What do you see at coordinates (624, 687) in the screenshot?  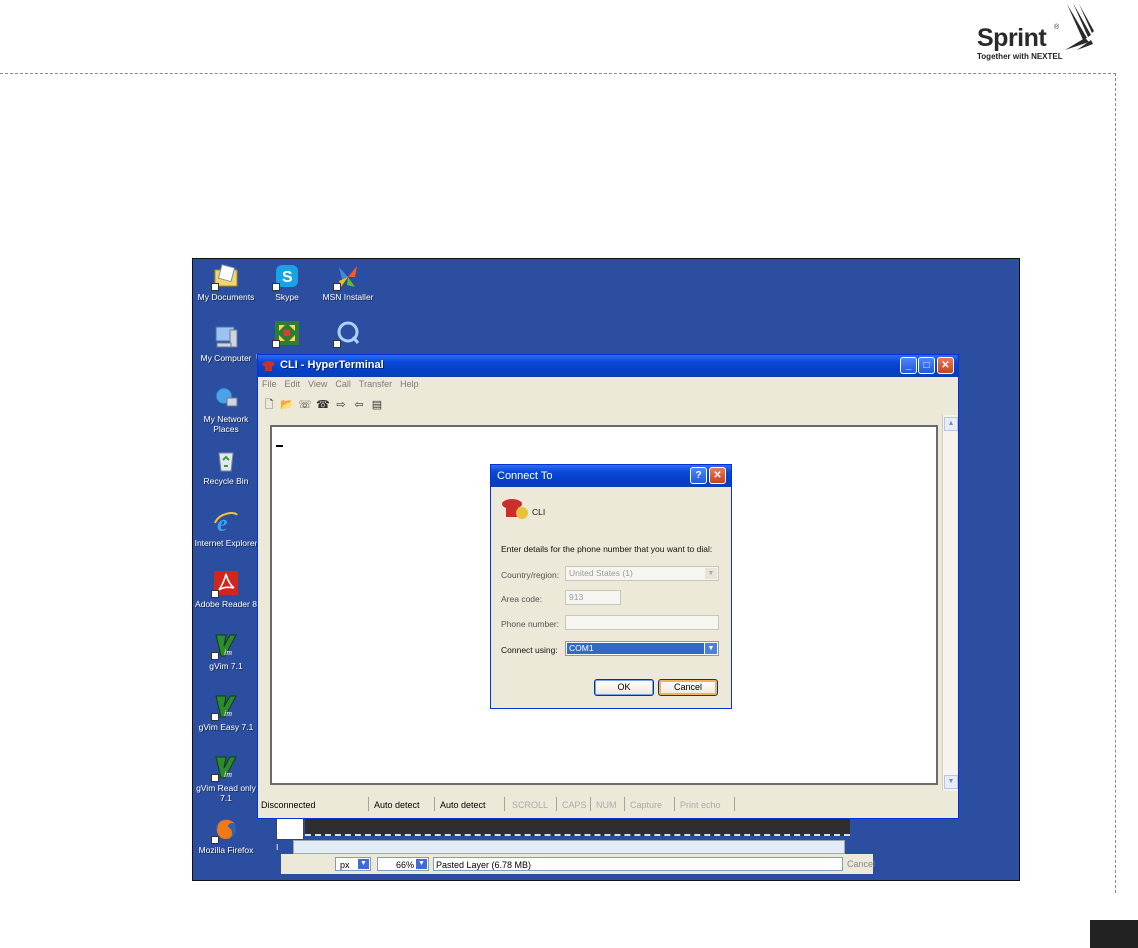 I see `ok-button: OK` at bounding box center [624, 687].